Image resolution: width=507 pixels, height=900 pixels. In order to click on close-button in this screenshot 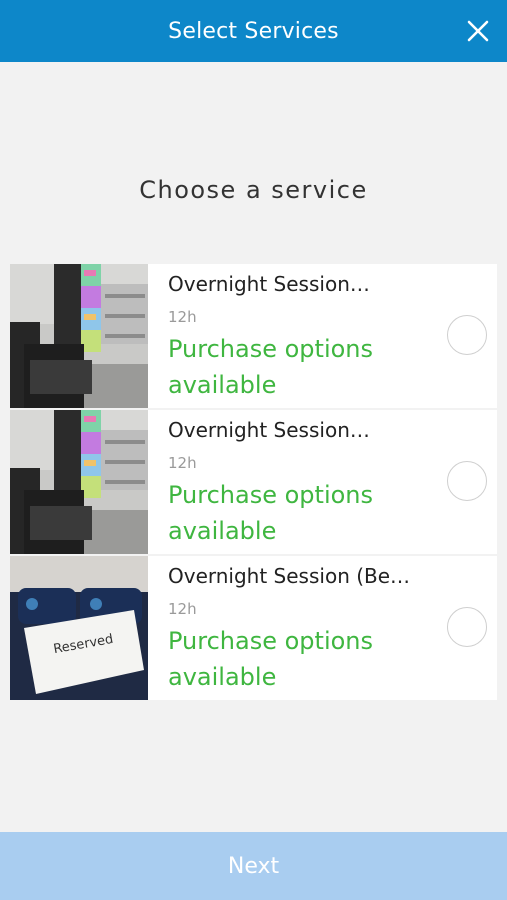, I will do `click(478, 31)`.